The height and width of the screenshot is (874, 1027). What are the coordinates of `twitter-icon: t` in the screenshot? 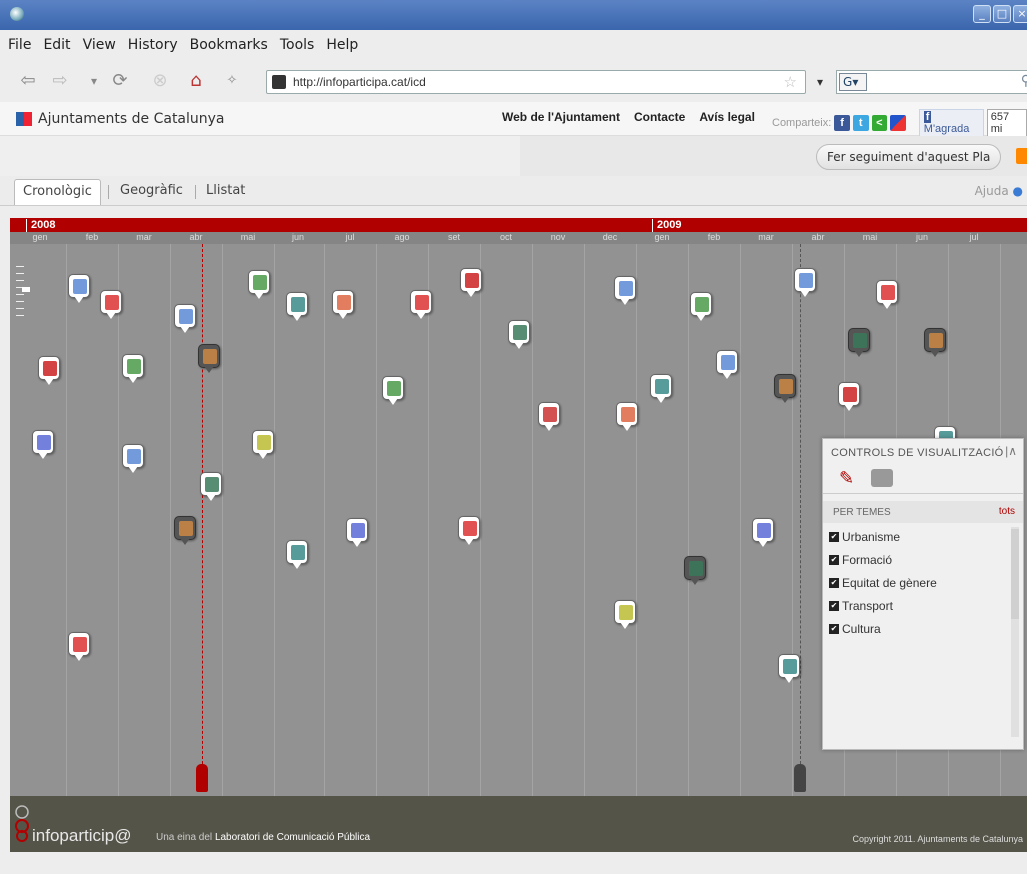 It's located at (860, 123).